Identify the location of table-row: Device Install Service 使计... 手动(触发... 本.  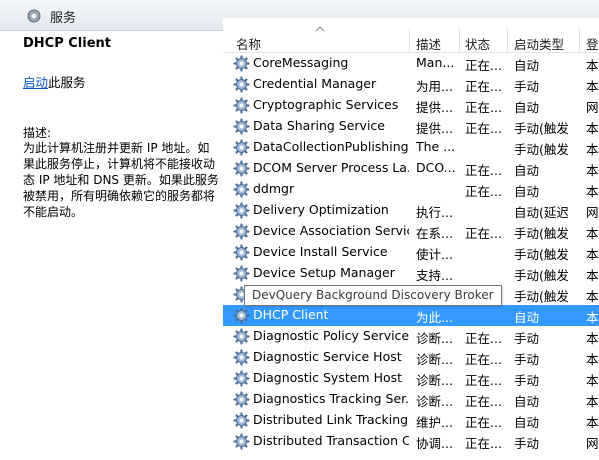
(411, 252).